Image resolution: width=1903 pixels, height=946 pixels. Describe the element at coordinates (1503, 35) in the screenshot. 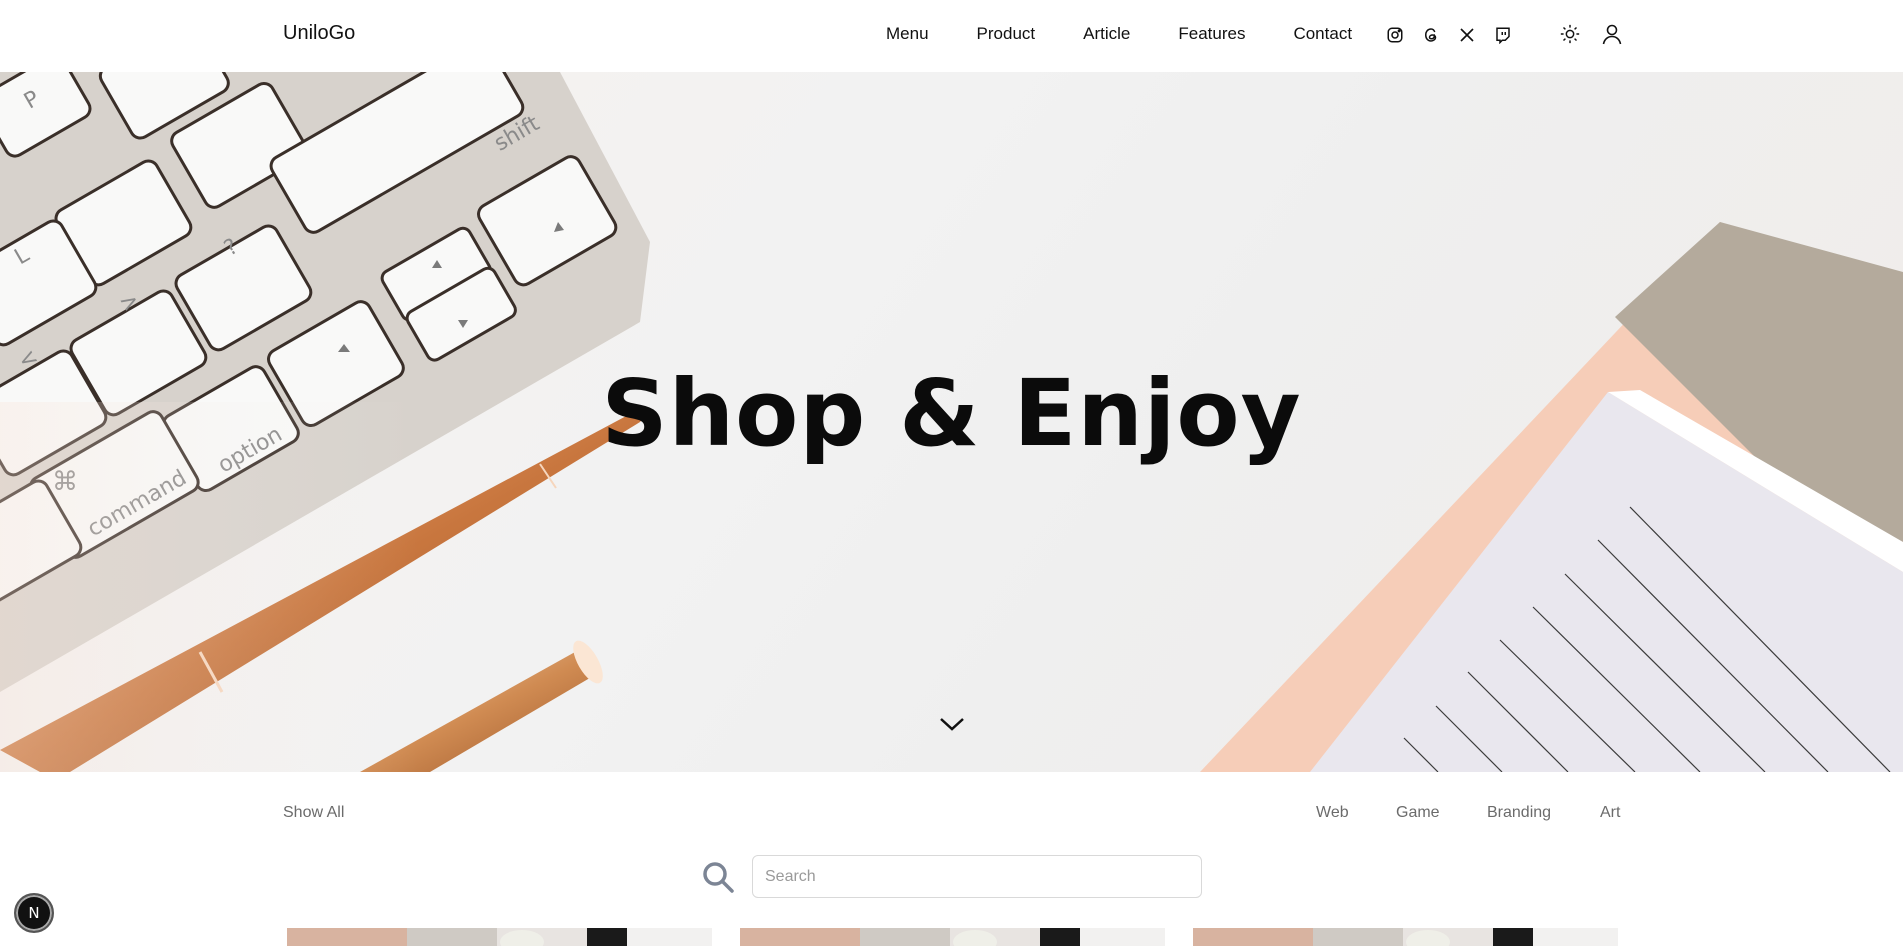

I see `twitch-icon` at that location.